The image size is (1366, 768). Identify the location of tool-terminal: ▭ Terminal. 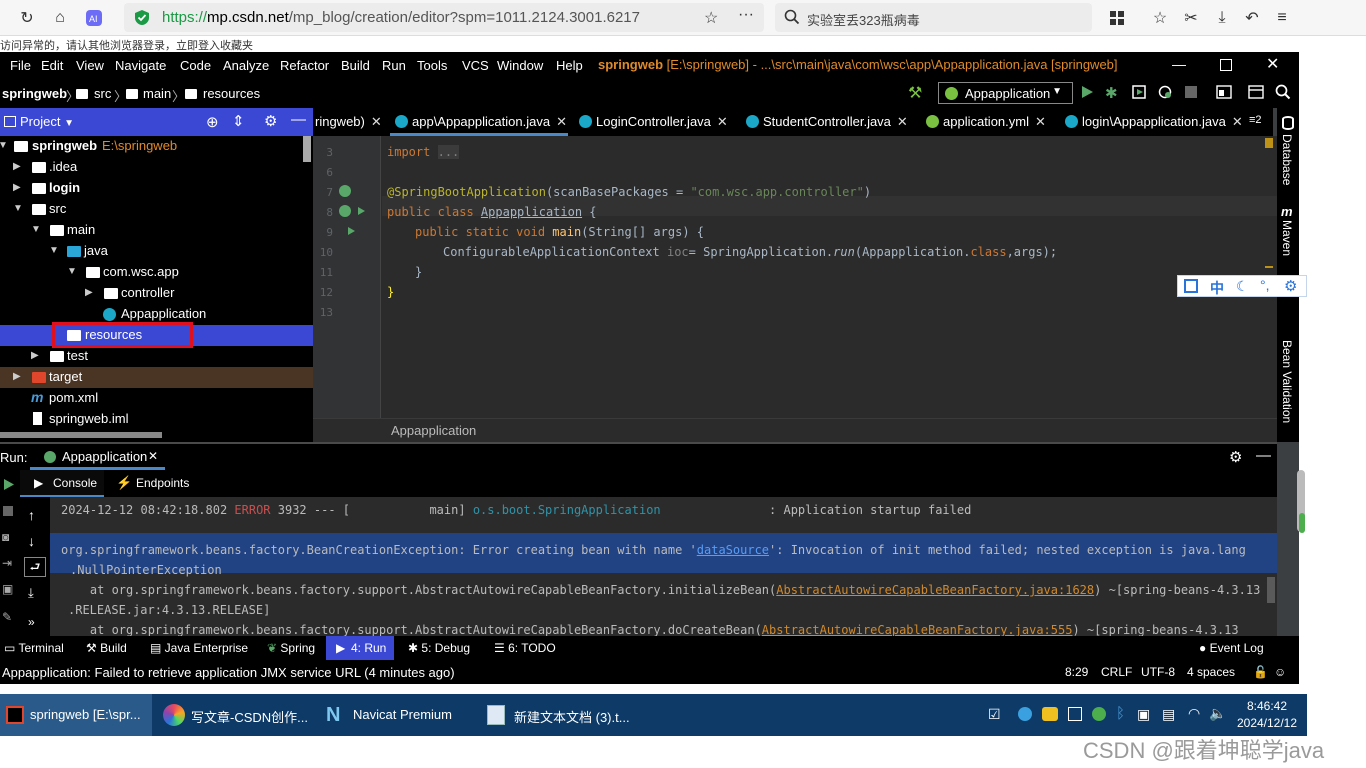
(34, 648).